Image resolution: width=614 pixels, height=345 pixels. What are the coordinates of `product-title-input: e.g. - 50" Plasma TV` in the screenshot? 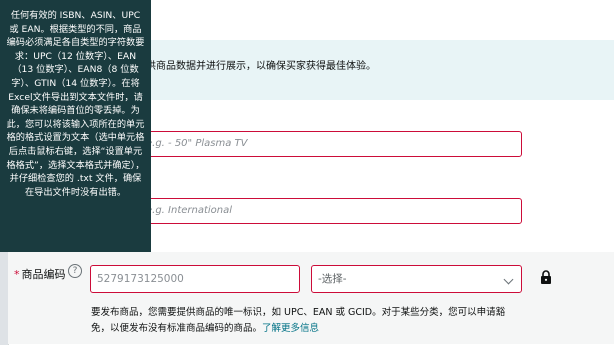 It's located at (330, 144).